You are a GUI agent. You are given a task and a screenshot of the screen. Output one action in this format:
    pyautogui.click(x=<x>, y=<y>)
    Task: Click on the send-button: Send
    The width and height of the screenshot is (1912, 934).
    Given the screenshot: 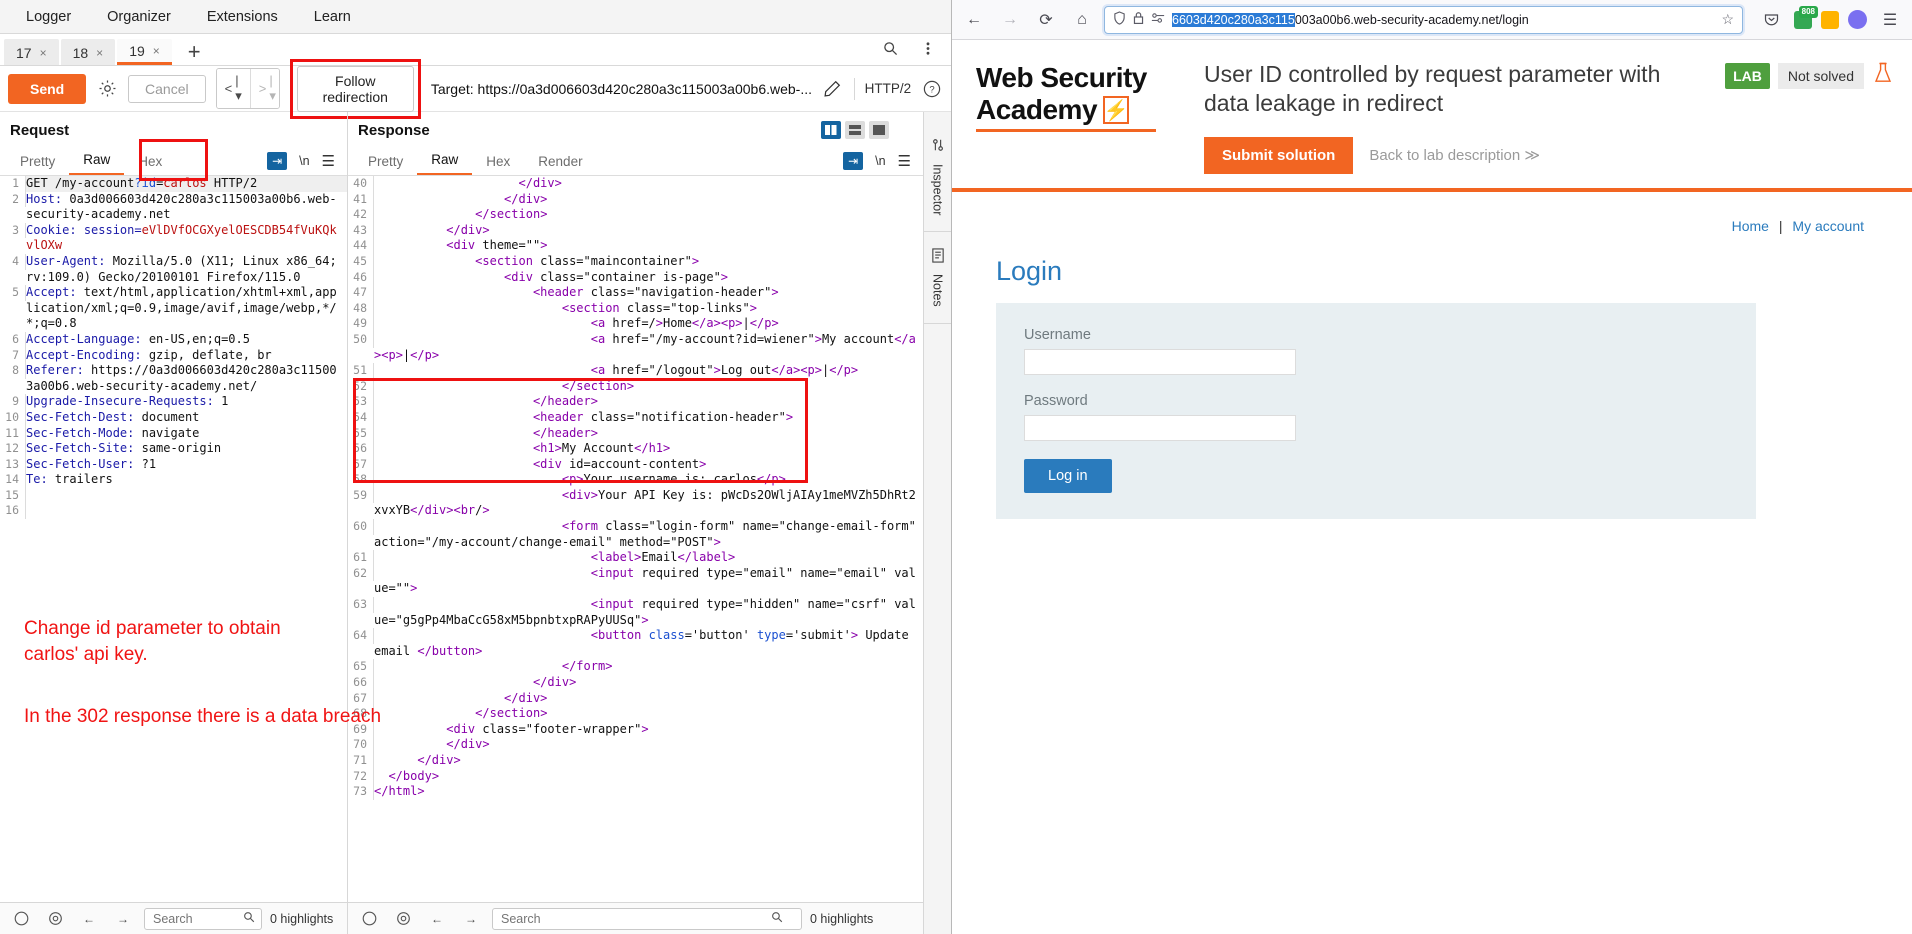 What is the action you would take?
    pyautogui.click(x=47, y=88)
    